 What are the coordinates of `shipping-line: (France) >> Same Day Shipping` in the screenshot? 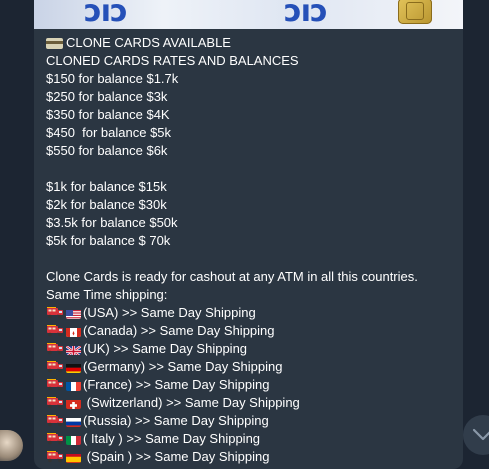 It's located at (251, 385).